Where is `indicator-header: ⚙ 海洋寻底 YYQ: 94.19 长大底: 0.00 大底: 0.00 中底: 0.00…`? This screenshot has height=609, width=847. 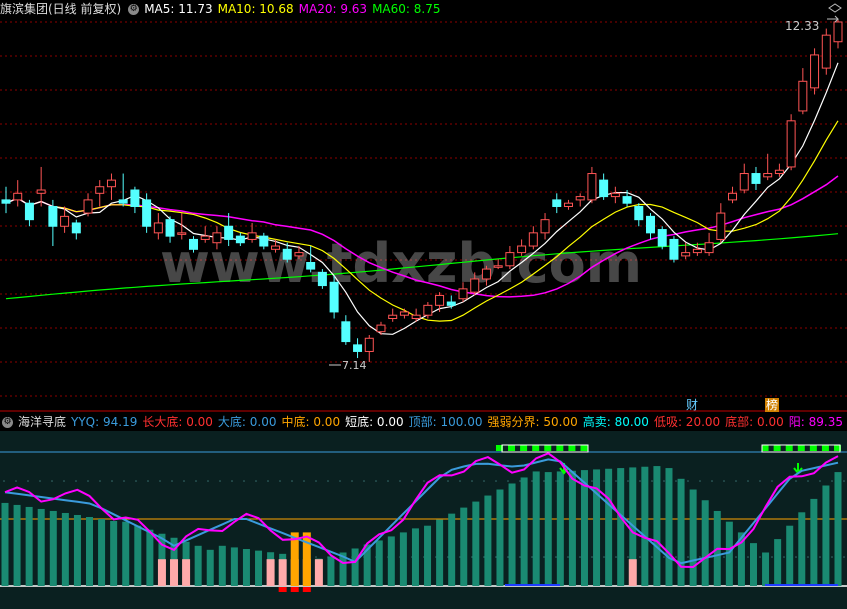
indicator-header: ⚙ 海洋寻底 YYQ: 94.19 长大底: 0.00 大底: 0.00 中底: 0.00… is located at coordinates (423, 422).